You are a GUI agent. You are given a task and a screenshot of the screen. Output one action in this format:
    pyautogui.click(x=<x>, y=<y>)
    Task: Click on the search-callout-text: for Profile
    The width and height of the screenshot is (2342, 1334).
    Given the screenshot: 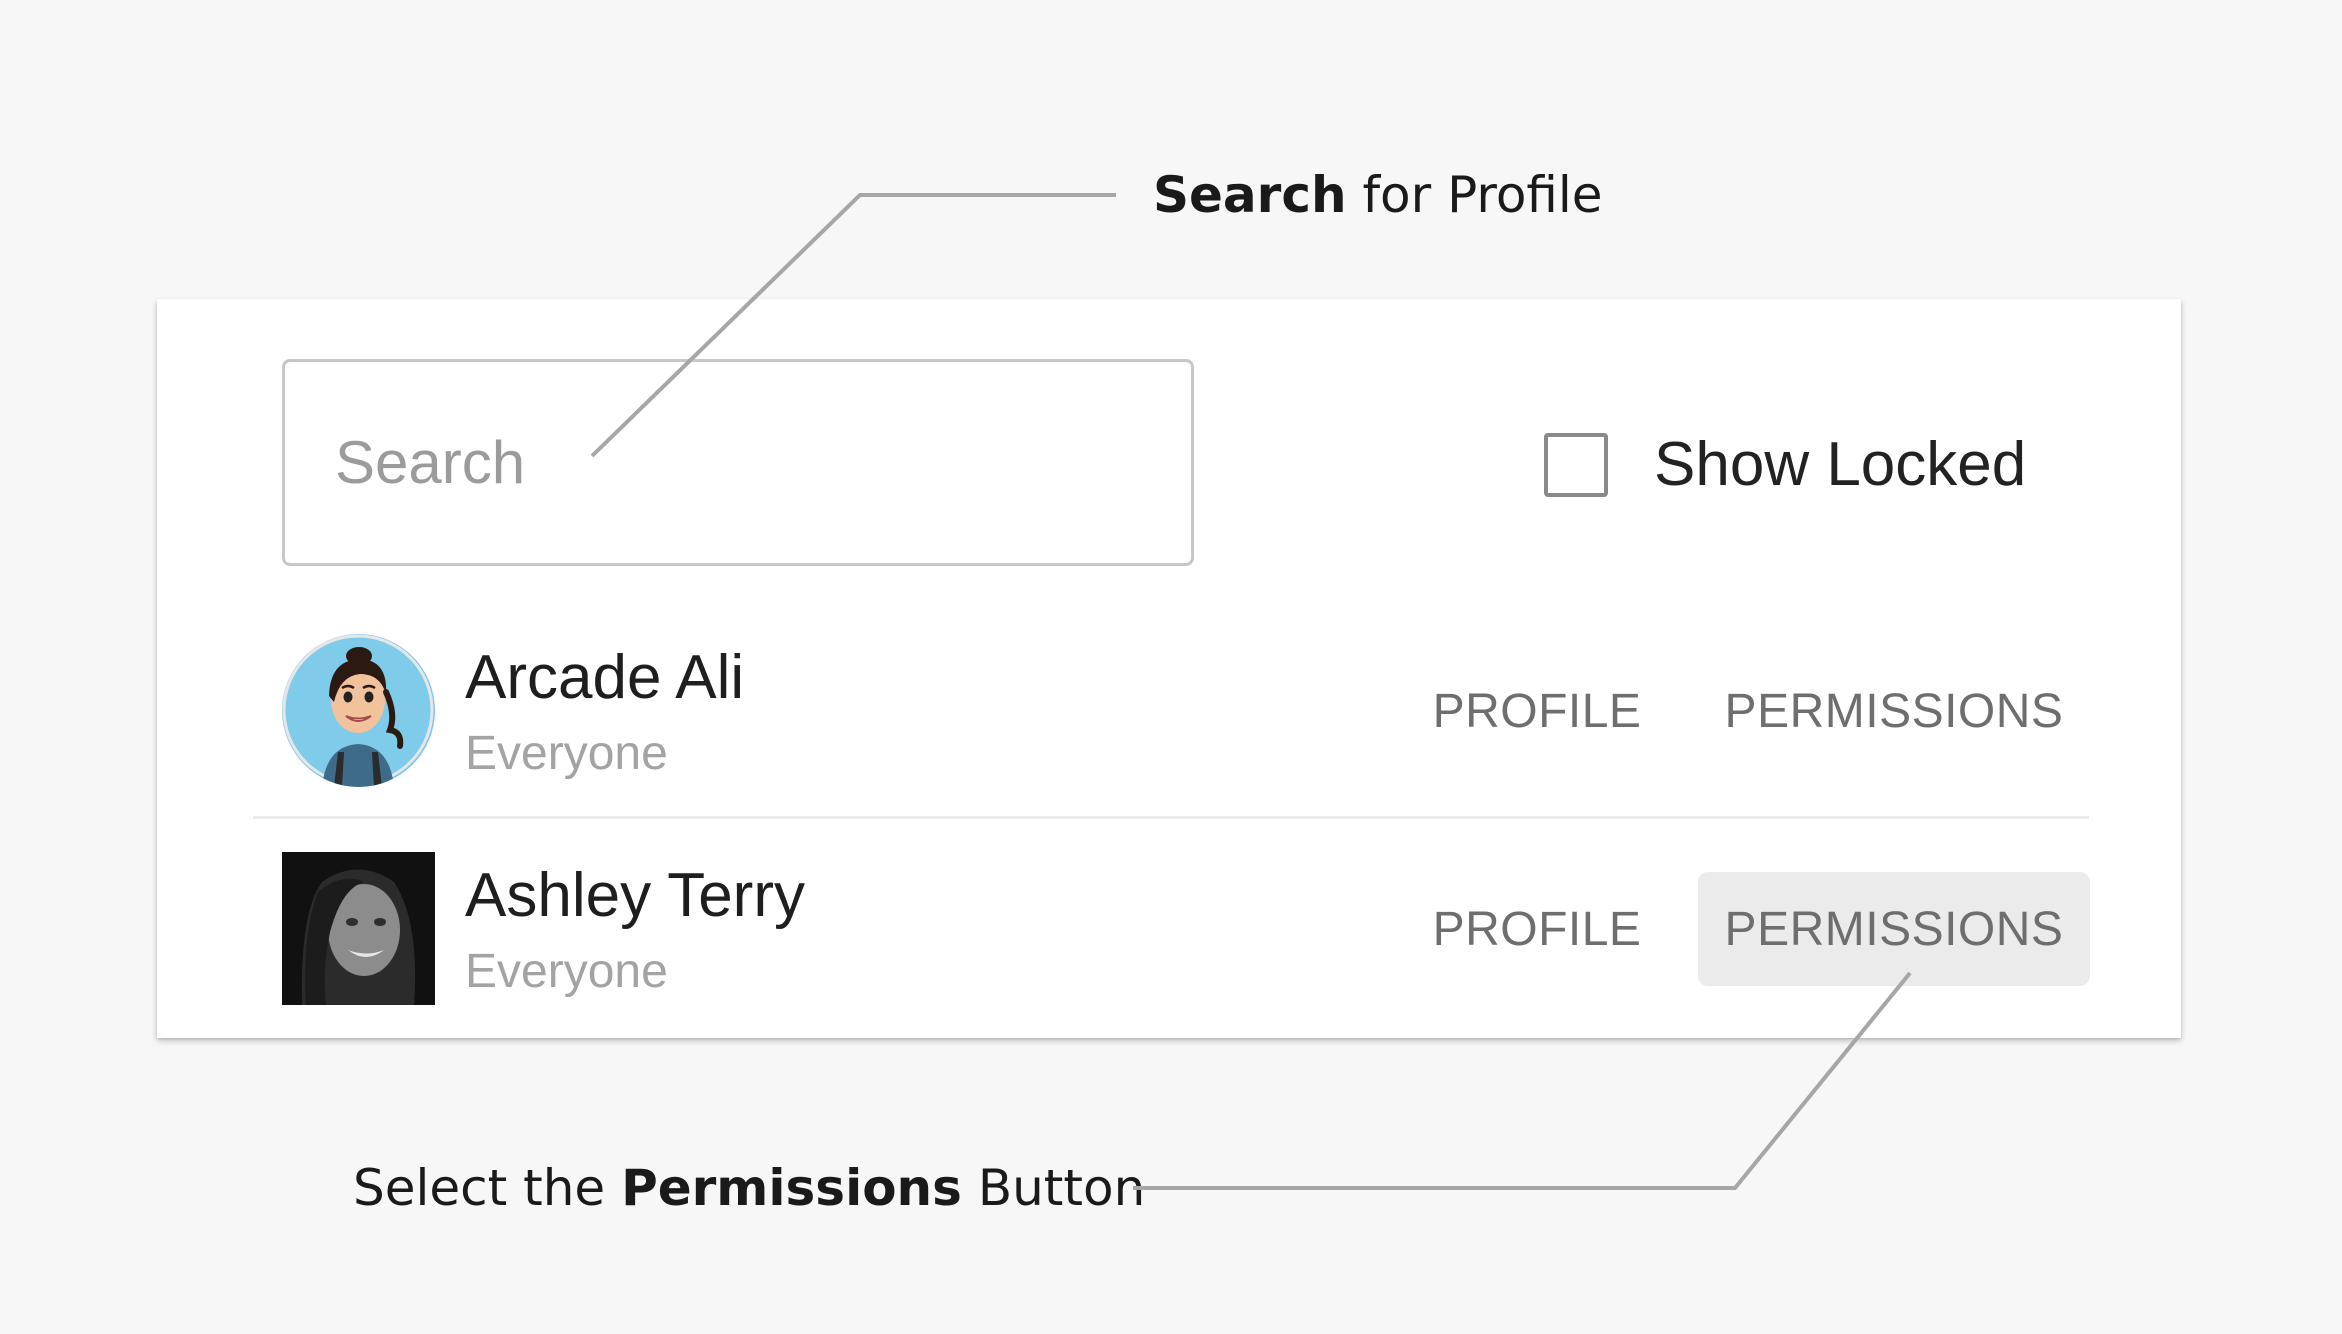 What is the action you would take?
    pyautogui.click(x=1474, y=195)
    